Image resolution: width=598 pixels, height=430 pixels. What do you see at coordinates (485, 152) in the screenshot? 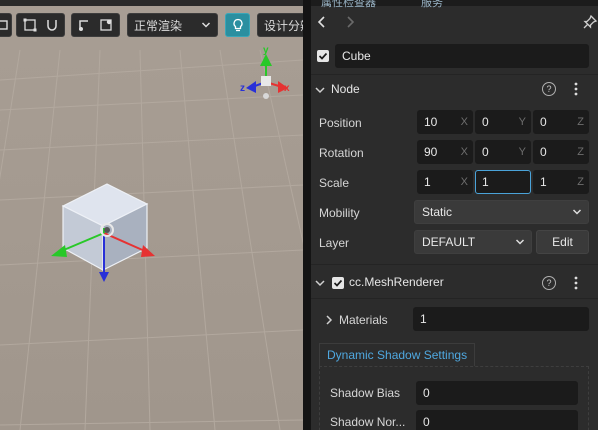
I see `rotation-y-value: 0` at bounding box center [485, 152].